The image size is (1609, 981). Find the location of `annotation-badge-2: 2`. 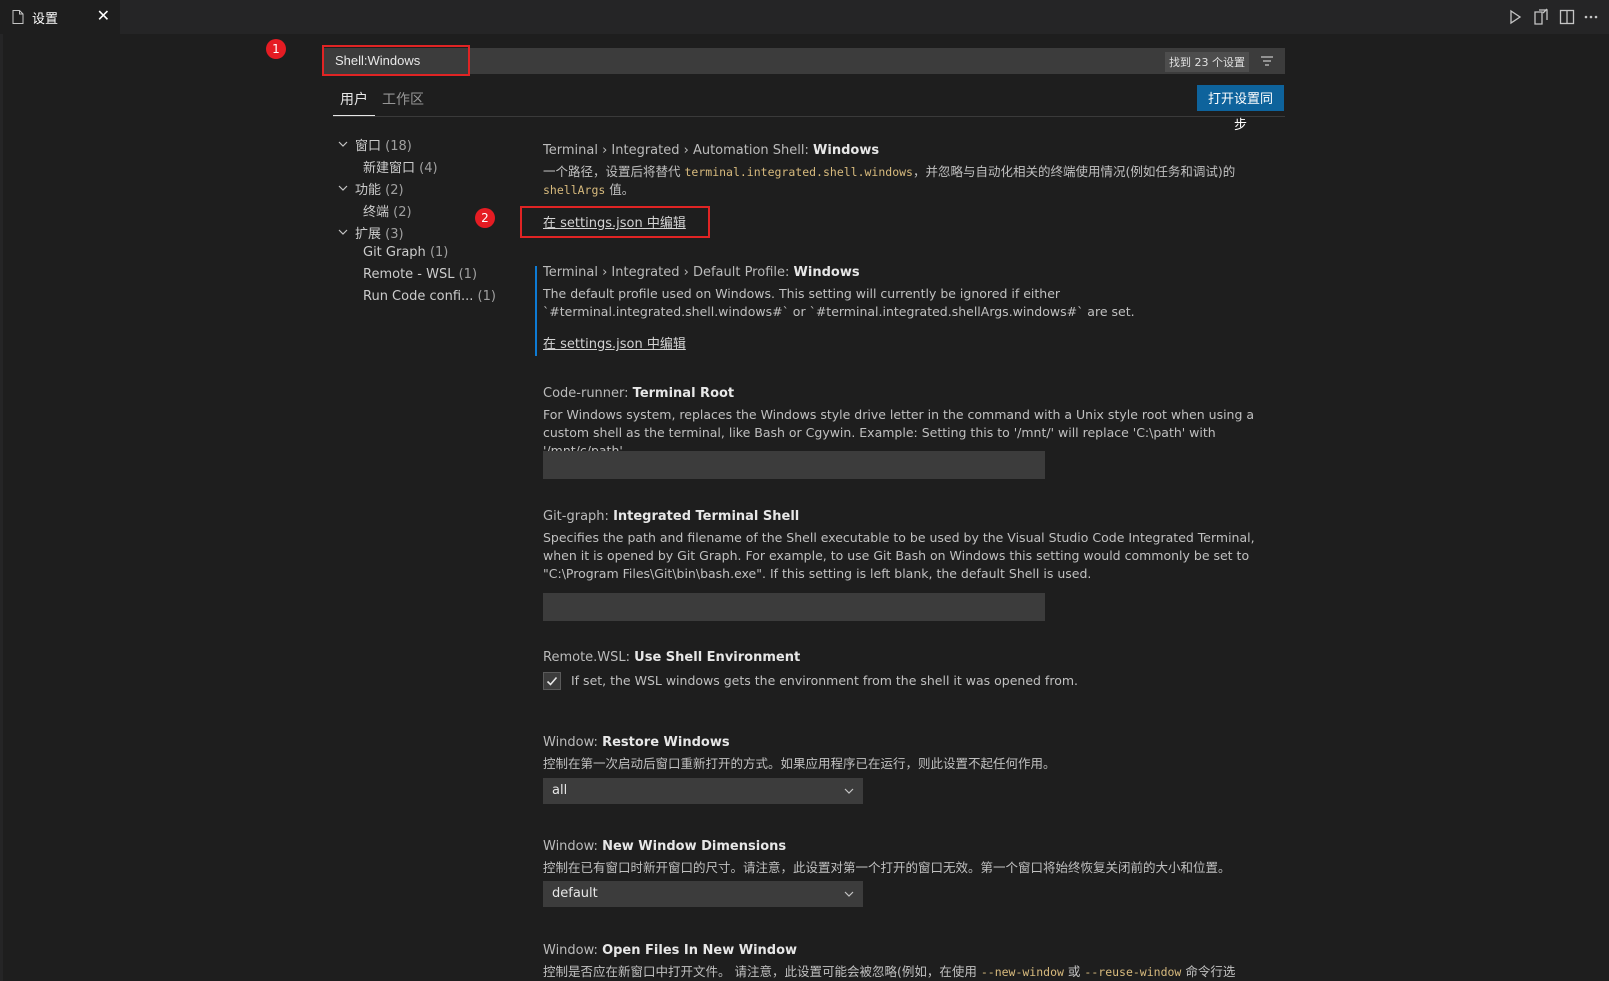

annotation-badge-2: 2 is located at coordinates (485, 218).